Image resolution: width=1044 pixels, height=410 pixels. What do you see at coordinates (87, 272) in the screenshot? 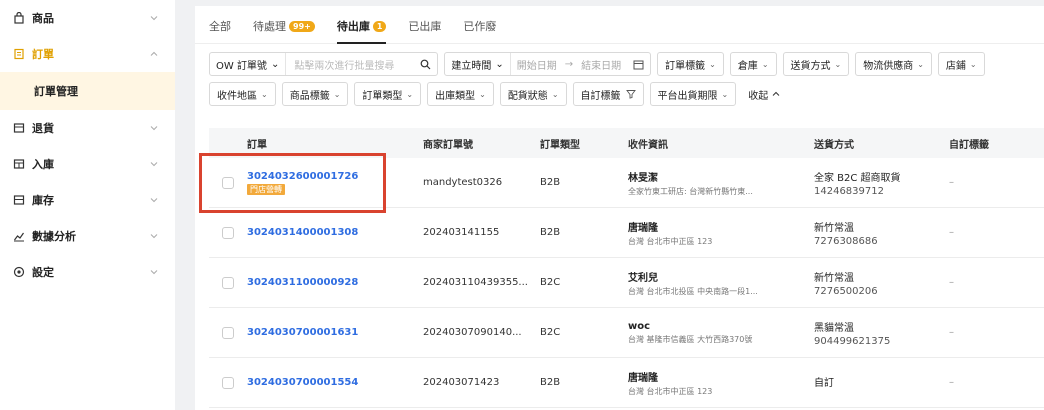
I see `sidebar-item-settings: 設定` at bounding box center [87, 272].